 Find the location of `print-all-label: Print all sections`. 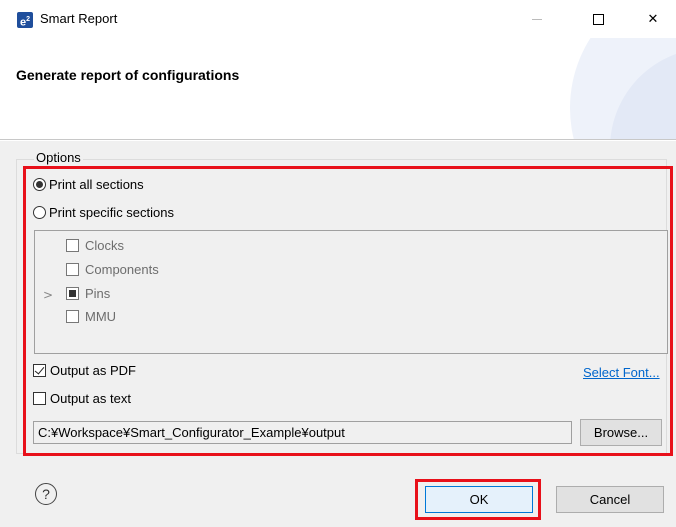

print-all-label: Print all sections is located at coordinates (96, 184).